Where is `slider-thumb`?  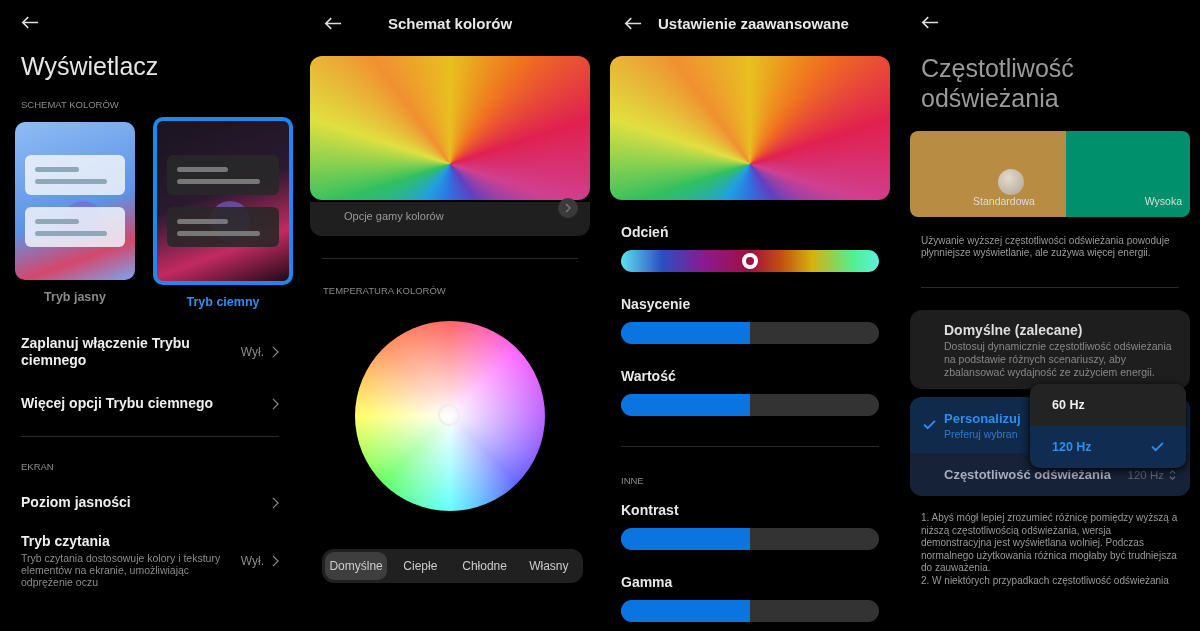
slider-thumb is located at coordinates (750, 261).